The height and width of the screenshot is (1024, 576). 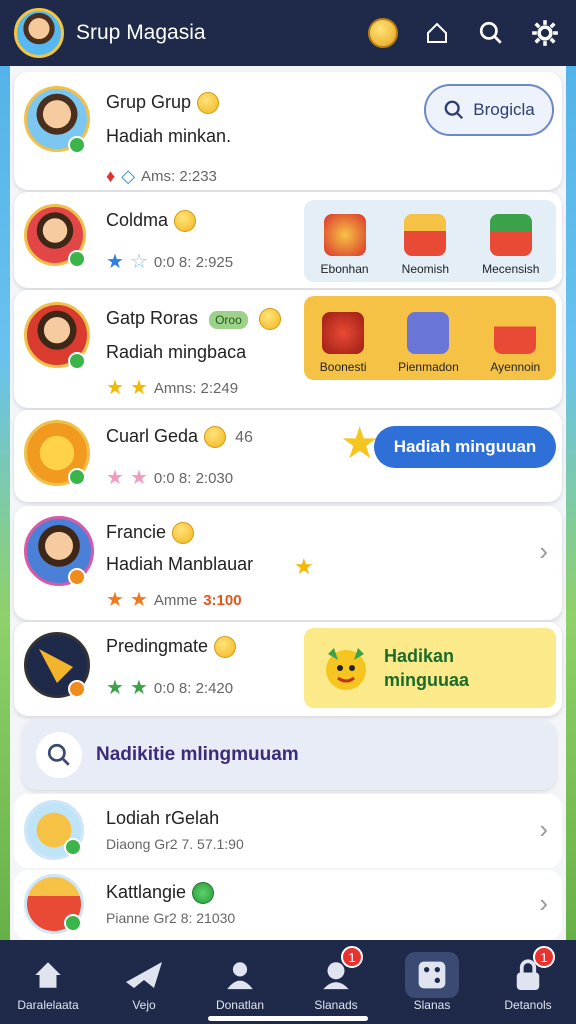 I want to click on app-title: Srup Magasia, so click(x=141, y=32).